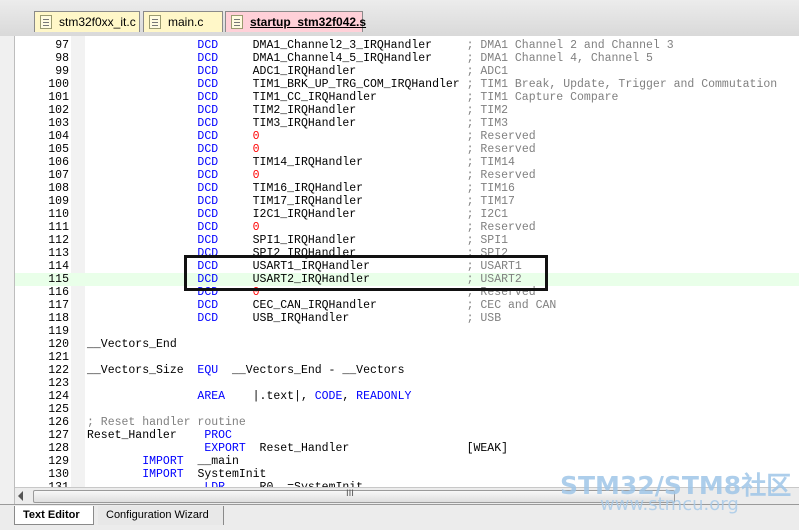 The width and height of the screenshot is (799, 530). I want to click on code-line: 110 DCD I2C1_IRQHandler ; I2C1, so click(407, 214).